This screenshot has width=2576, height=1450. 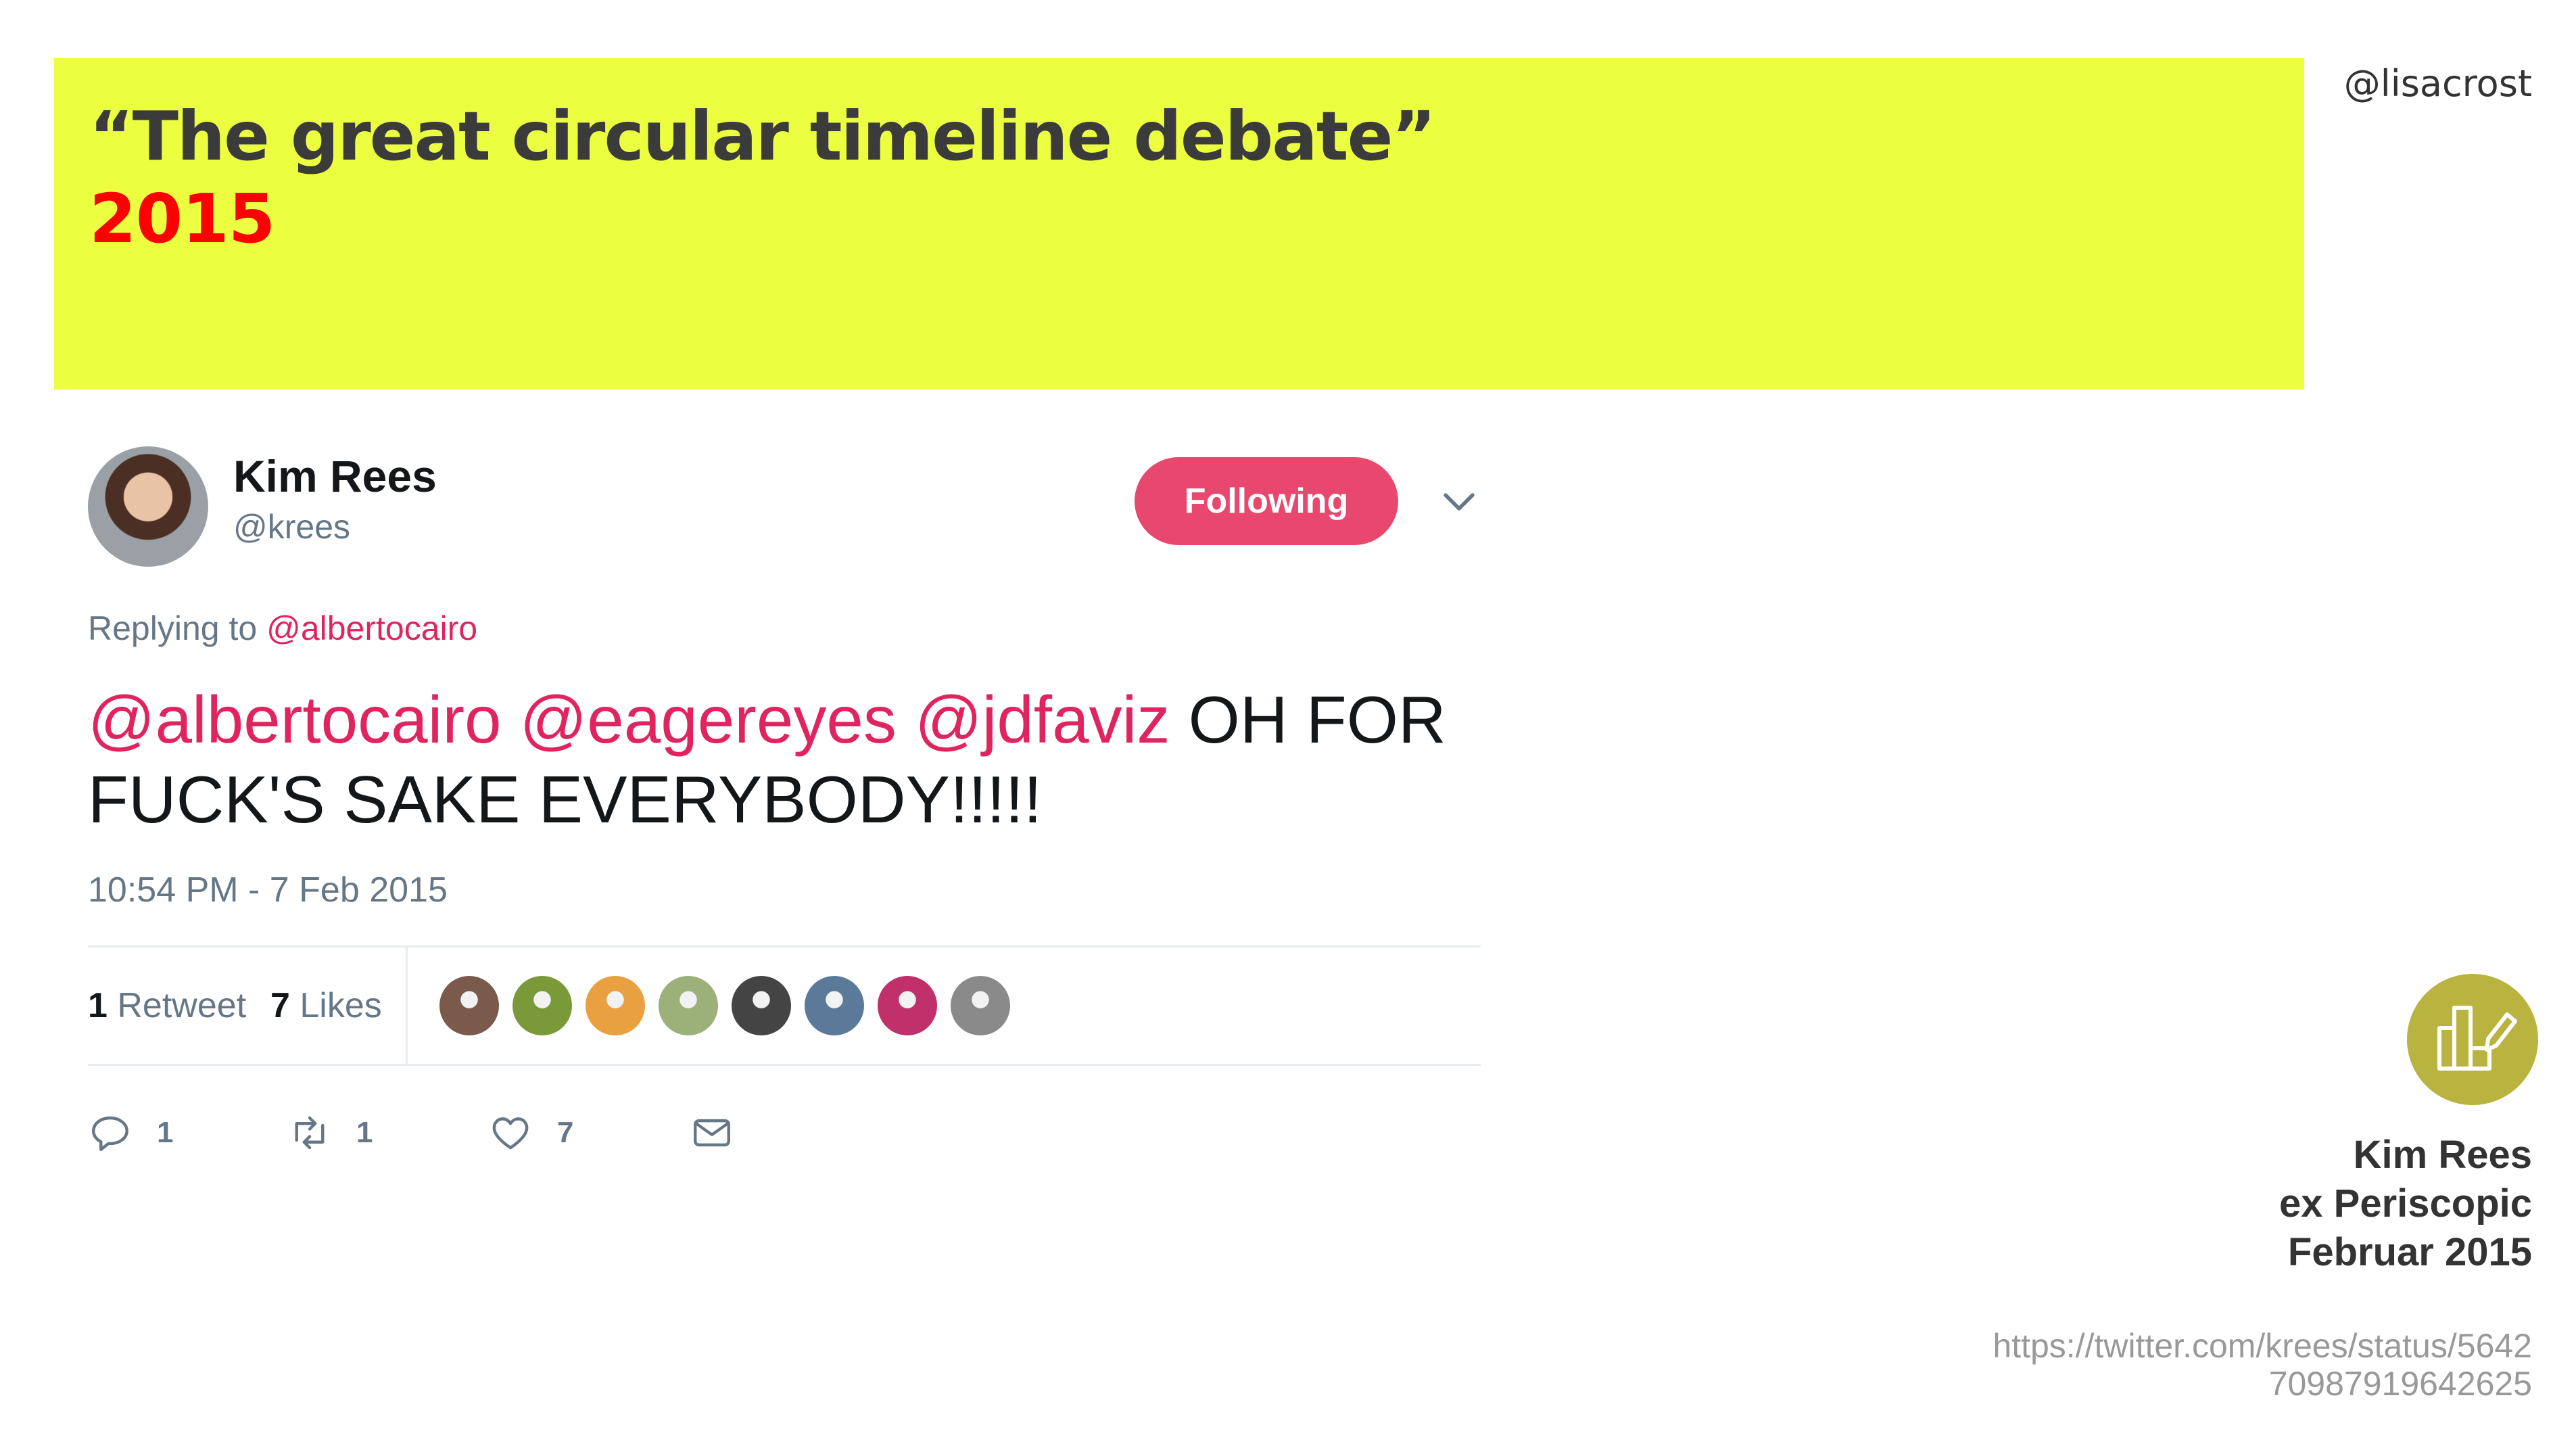 What do you see at coordinates (2437, 83) in the screenshot?
I see `author-twitter-handle: @lisacrost` at bounding box center [2437, 83].